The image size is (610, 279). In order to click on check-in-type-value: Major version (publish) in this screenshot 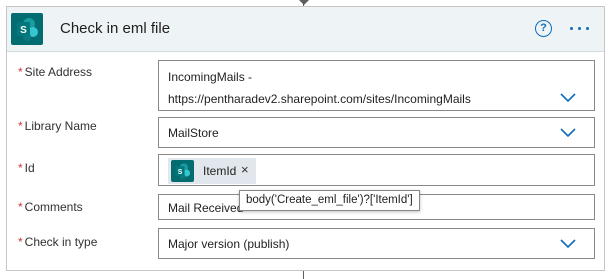, I will do `click(229, 244)`.